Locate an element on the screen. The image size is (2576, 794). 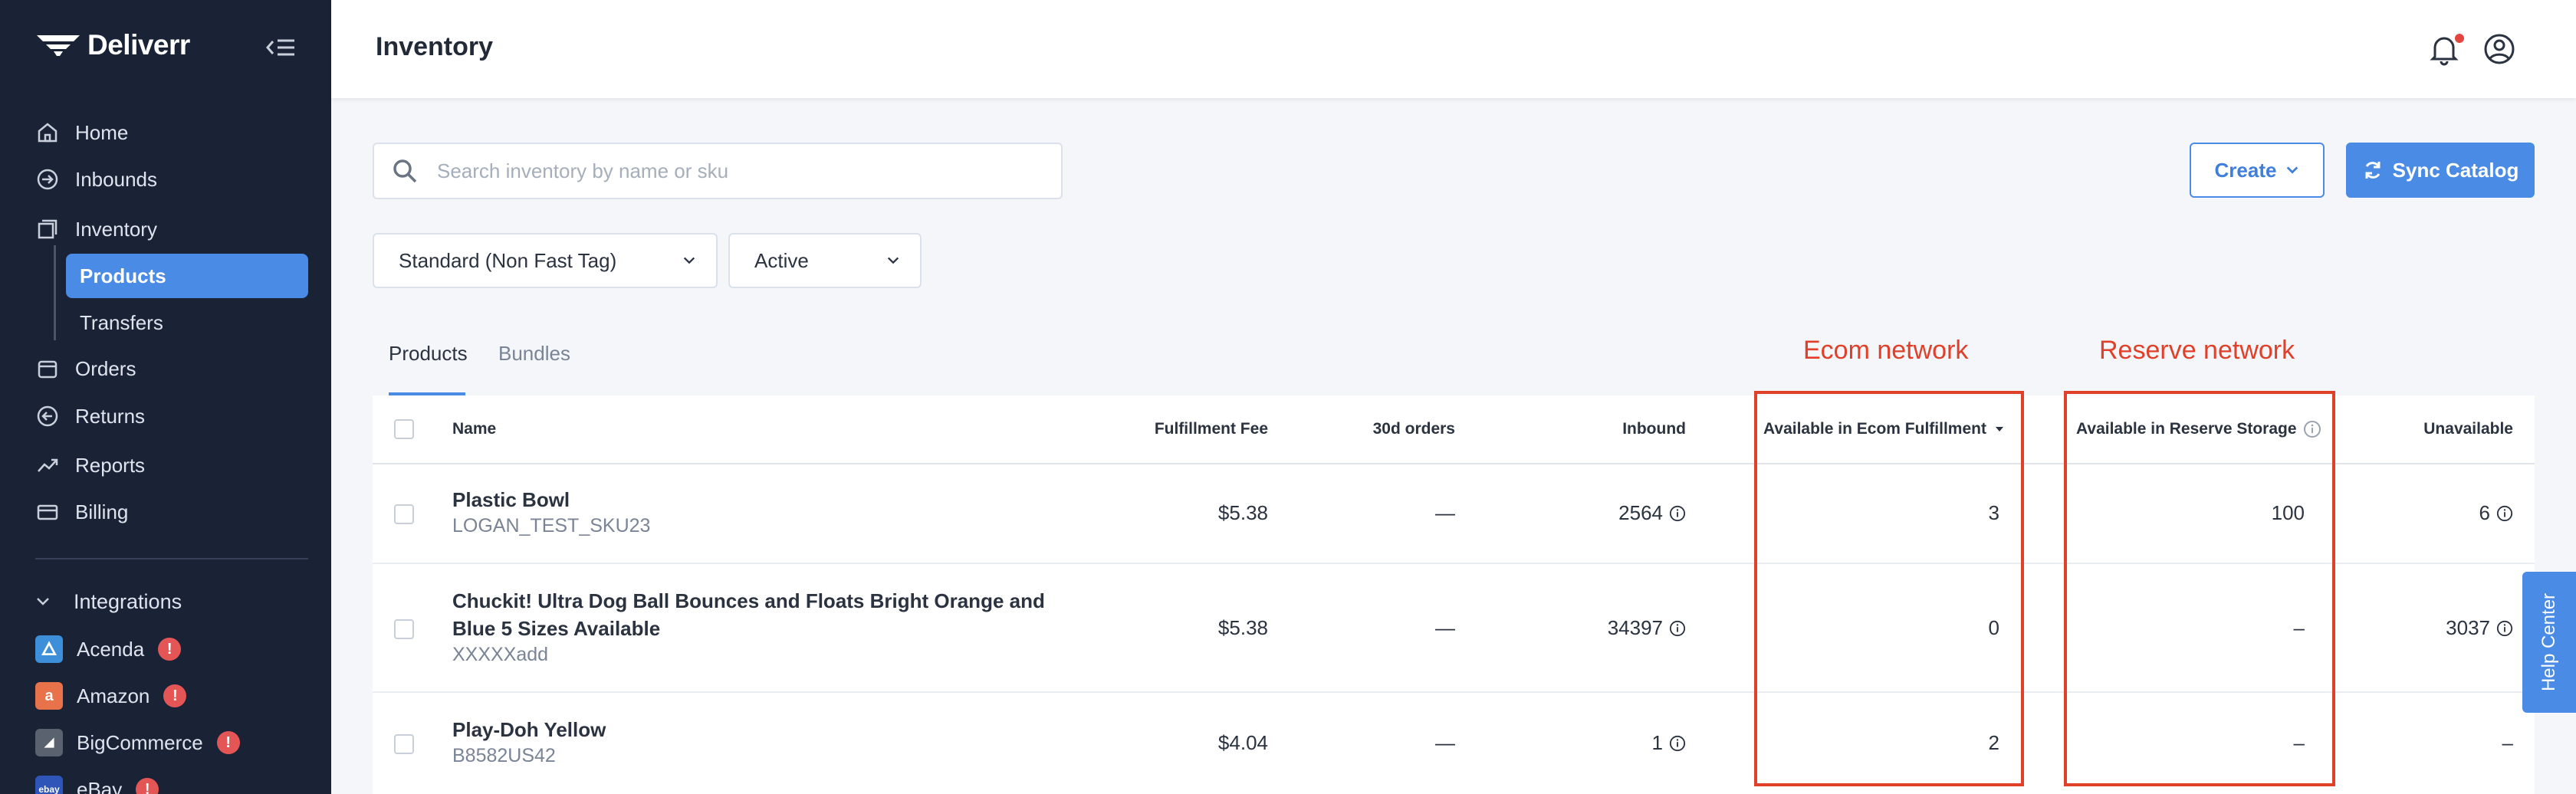
integration-bigcommerce-label: BigCommerce is located at coordinates (140, 742).